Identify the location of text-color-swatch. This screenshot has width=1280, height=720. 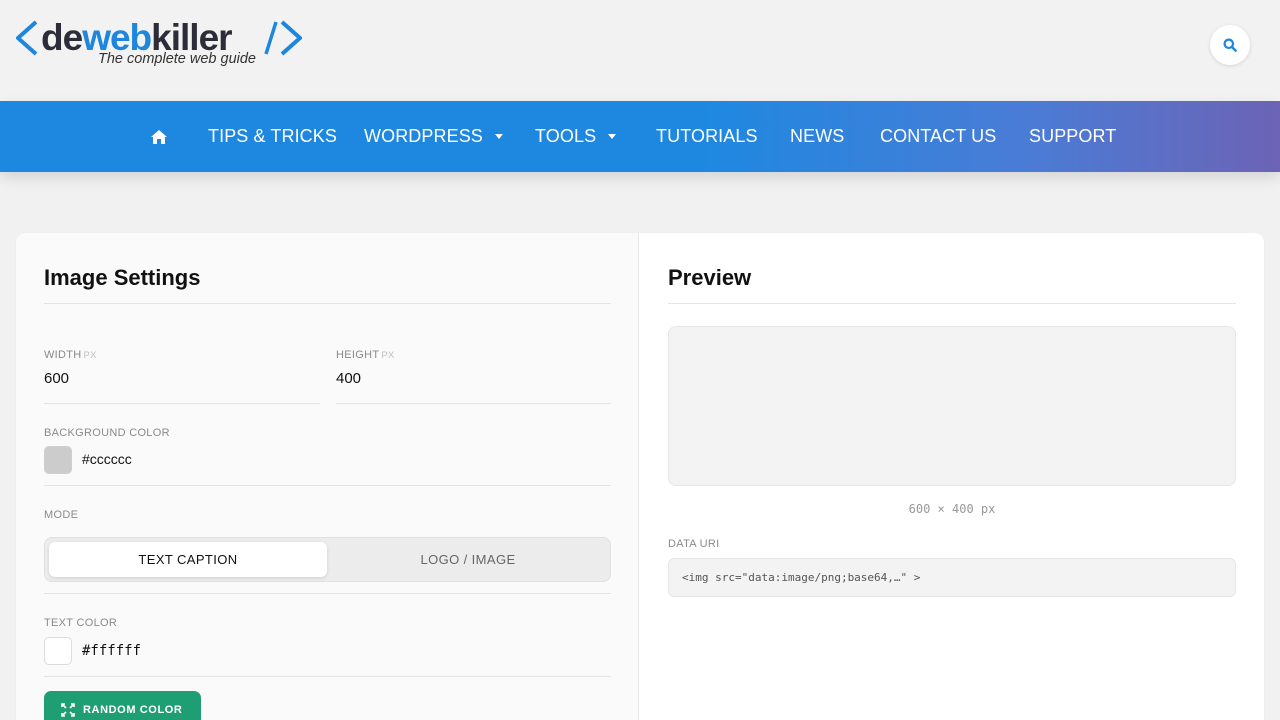
(58, 651).